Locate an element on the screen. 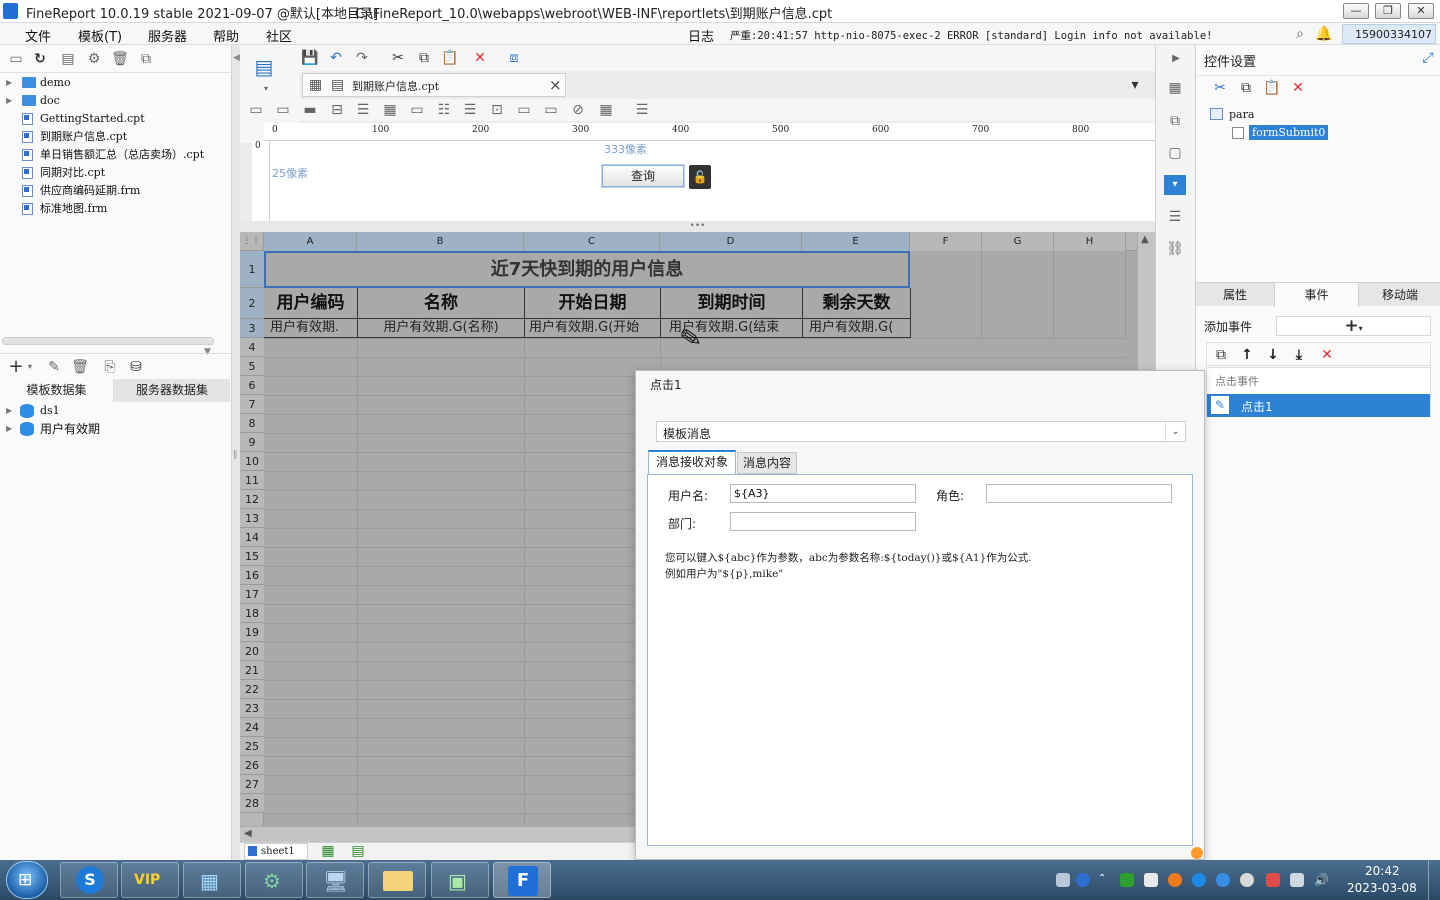  row-header: 14 is located at coordinates (252, 537).